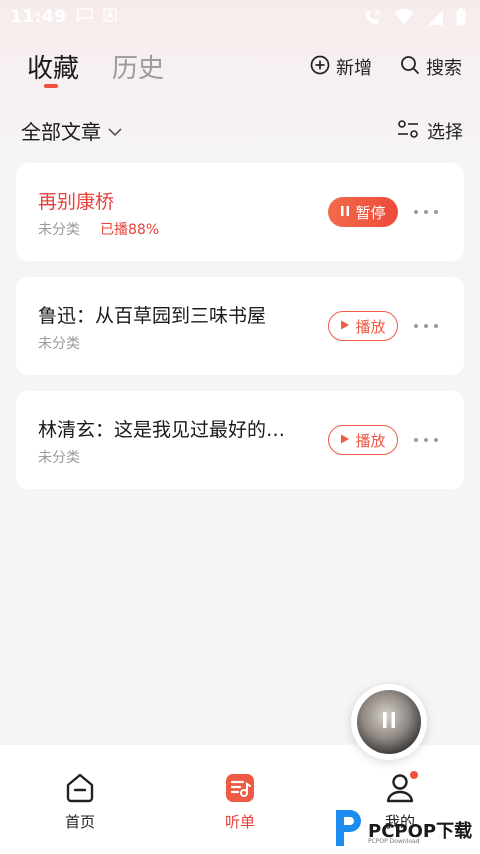 The image size is (480, 854). I want to click on search-icon, so click(410, 67).